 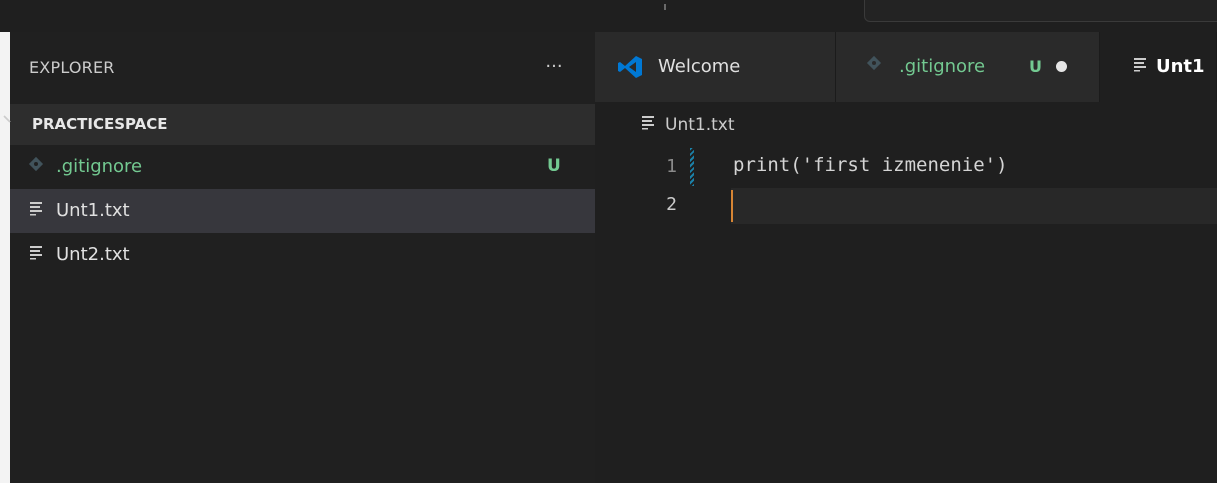 I want to click on more-actions-button: ···, so click(x=554, y=66).